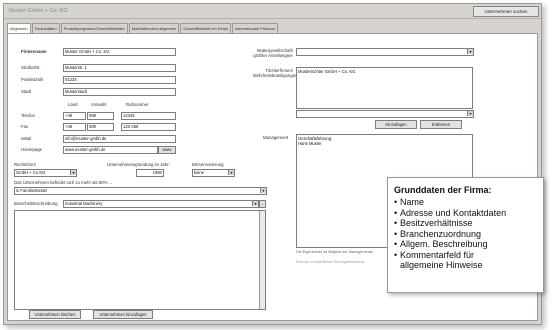 This screenshot has width=554, height=330. What do you see at coordinates (450, 212) in the screenshot?
I see `callout-item: • Adresse und Kontaktdaten` at bounding box center [450, 212].